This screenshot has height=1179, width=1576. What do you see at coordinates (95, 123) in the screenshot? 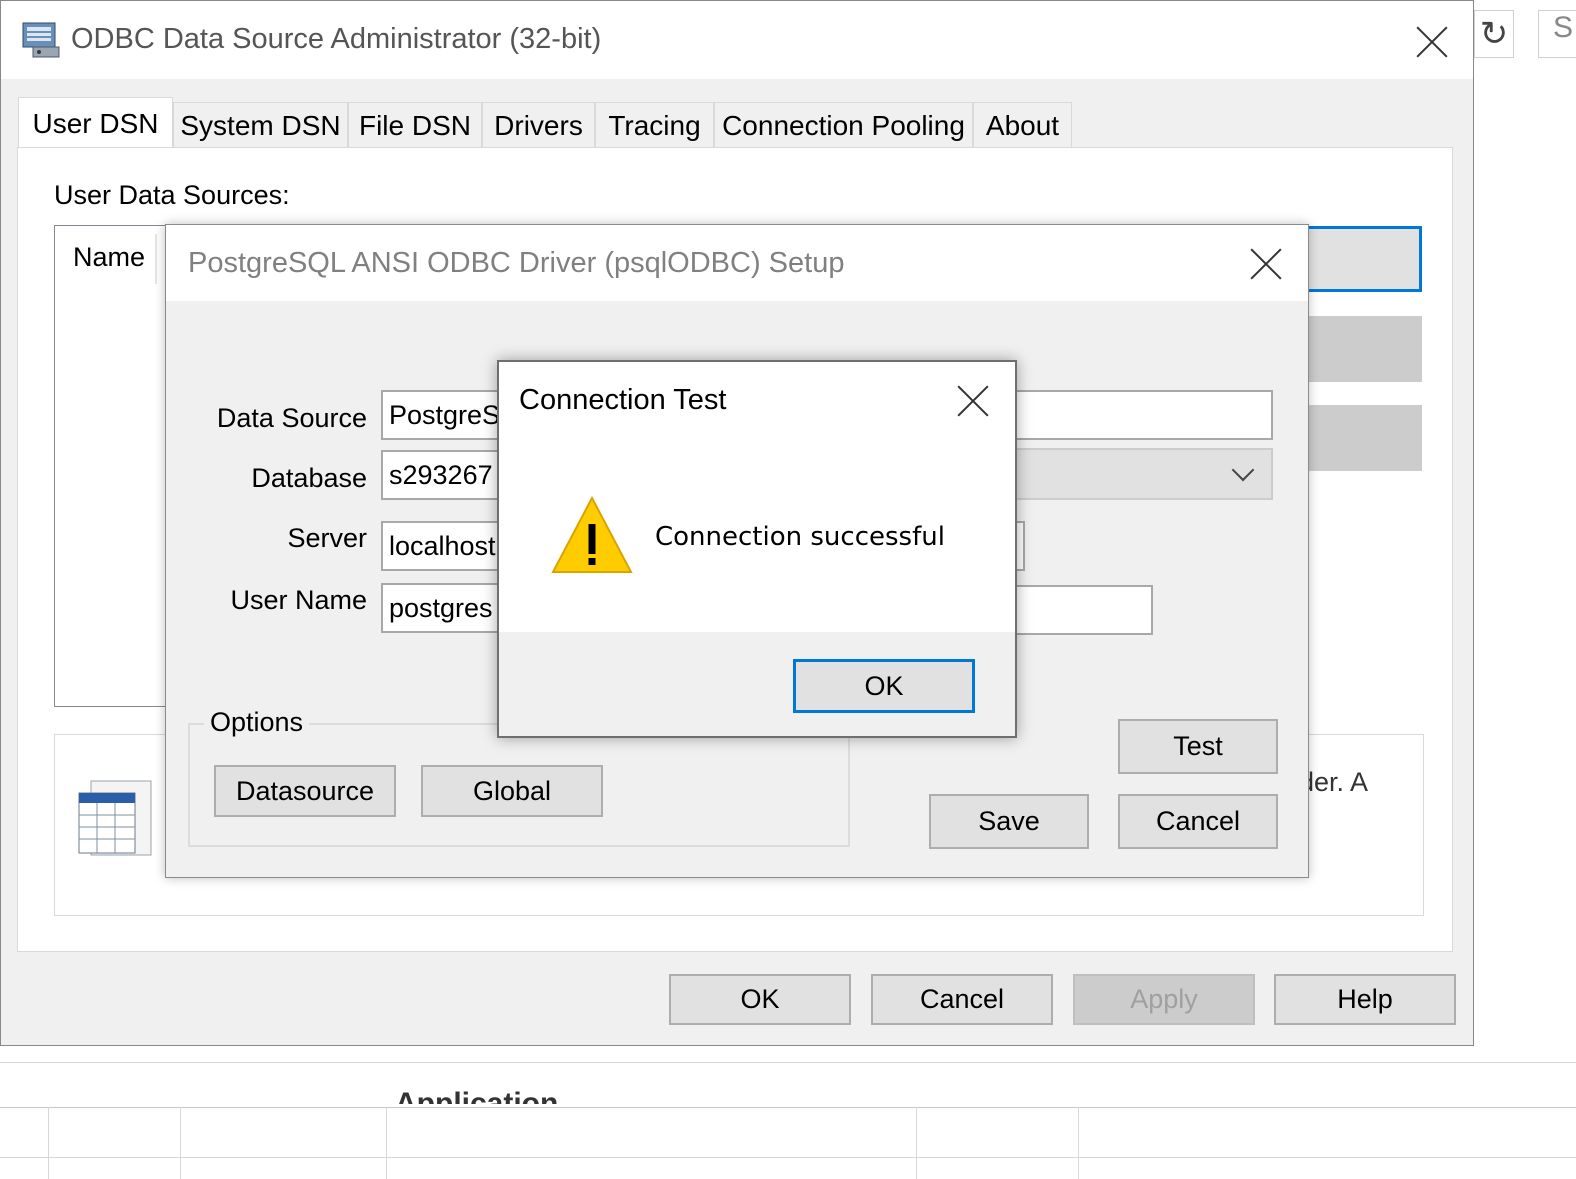
I see `tab-user-dsn: User DSN` at bounding box center [95, 123].